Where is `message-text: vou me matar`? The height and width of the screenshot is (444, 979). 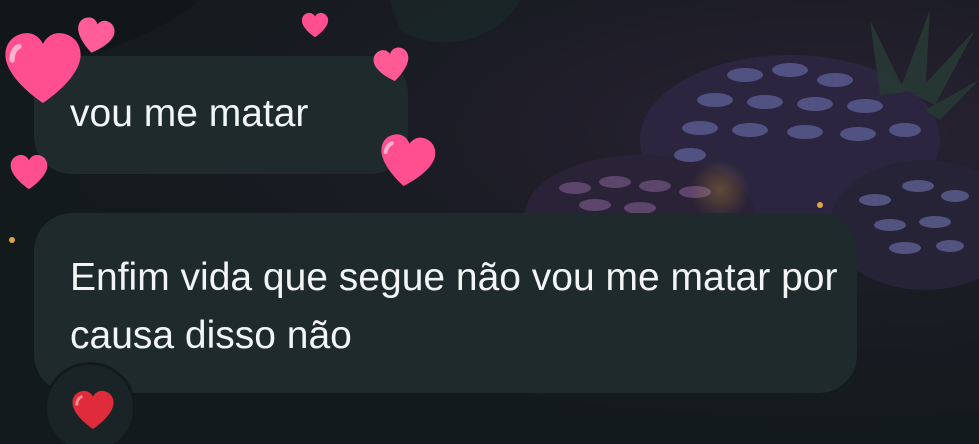
message-text: vou me matar is located at coordinates (189, 113).